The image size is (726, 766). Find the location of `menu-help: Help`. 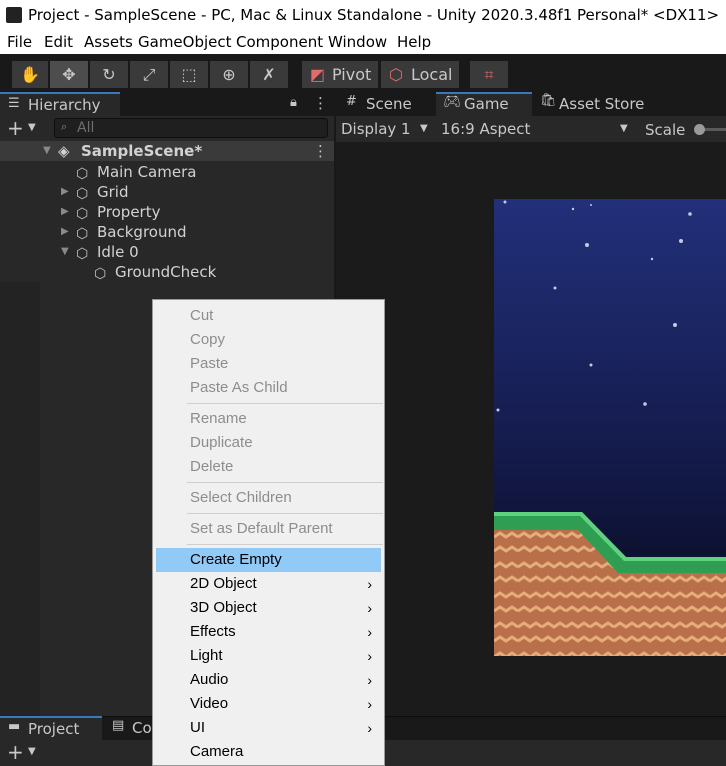

menu-help: Help is located at coordinates (414, 42).